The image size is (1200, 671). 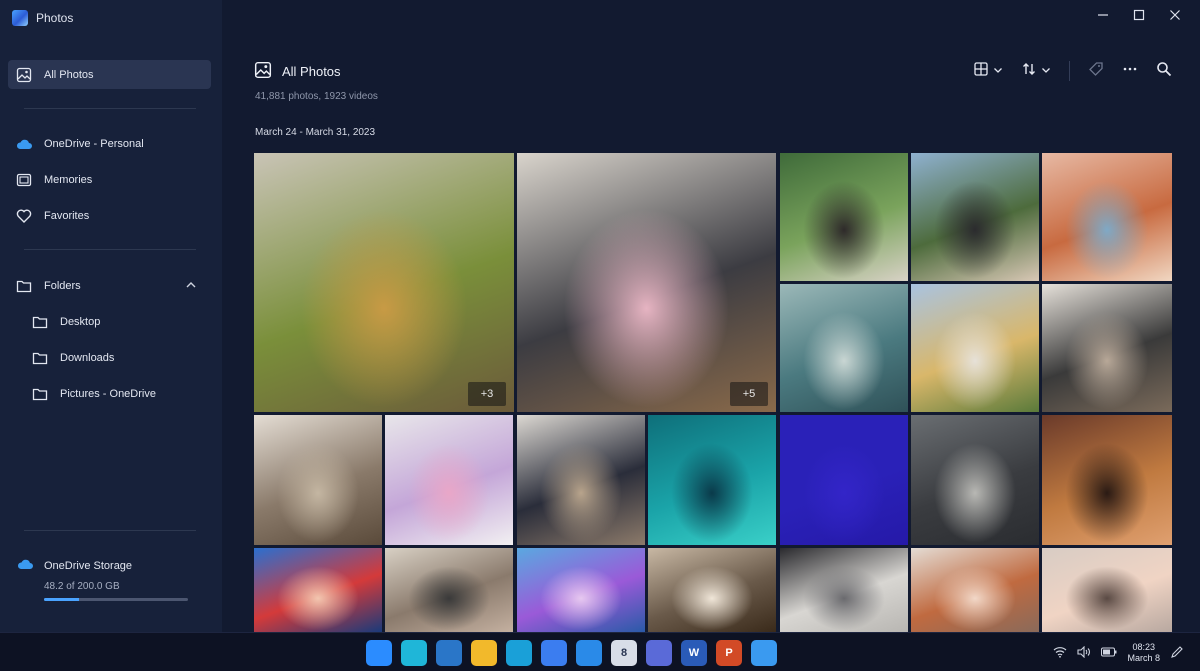 I want to click on stack-count-badge: +5, so click(x=749, y=394).